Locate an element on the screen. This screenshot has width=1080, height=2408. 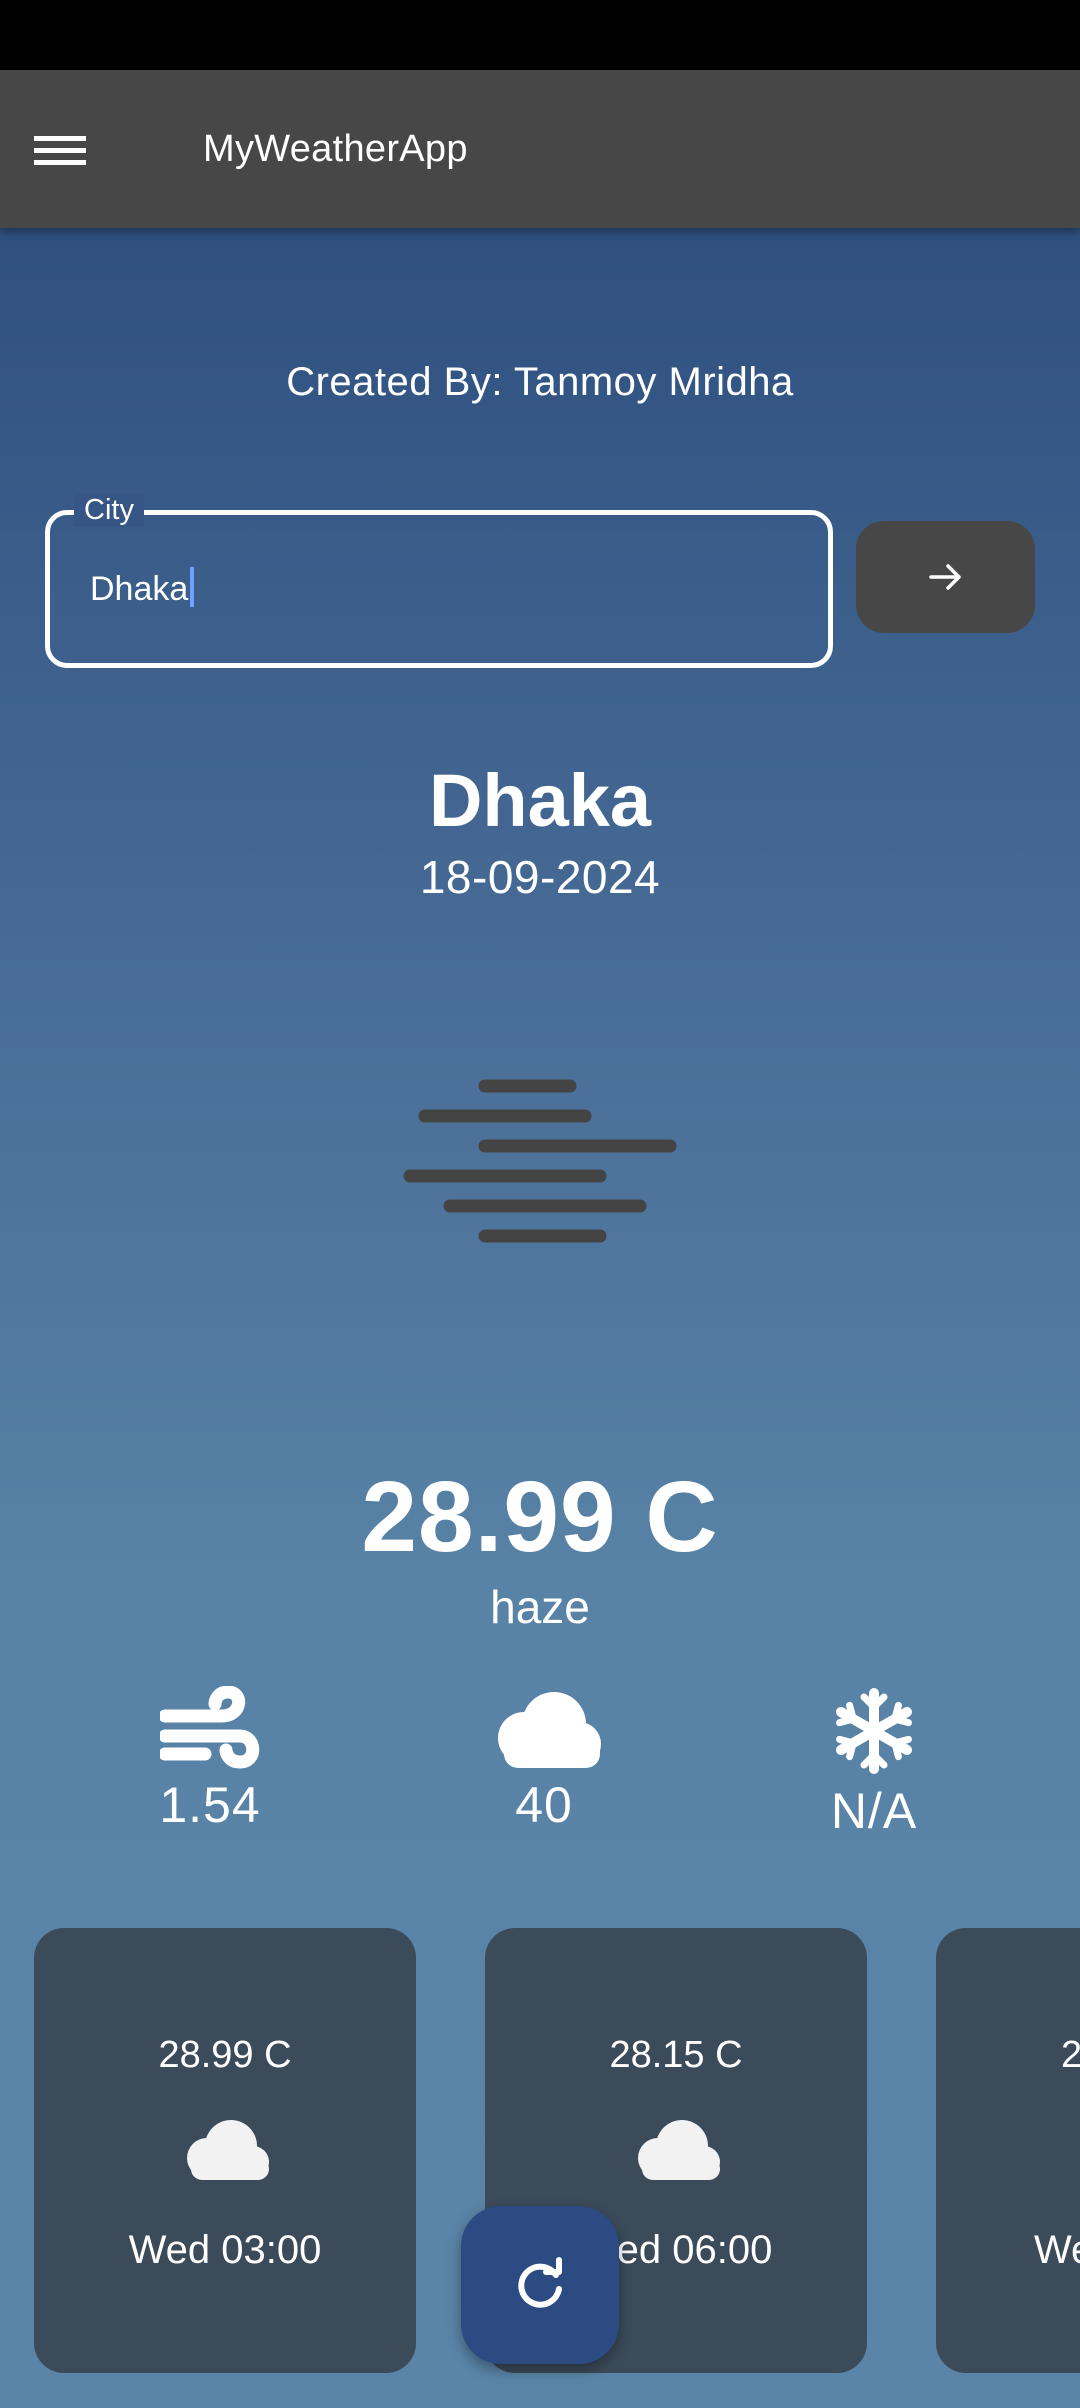
current-temperature: 28.99 C is located at coordinates (540, 1517).